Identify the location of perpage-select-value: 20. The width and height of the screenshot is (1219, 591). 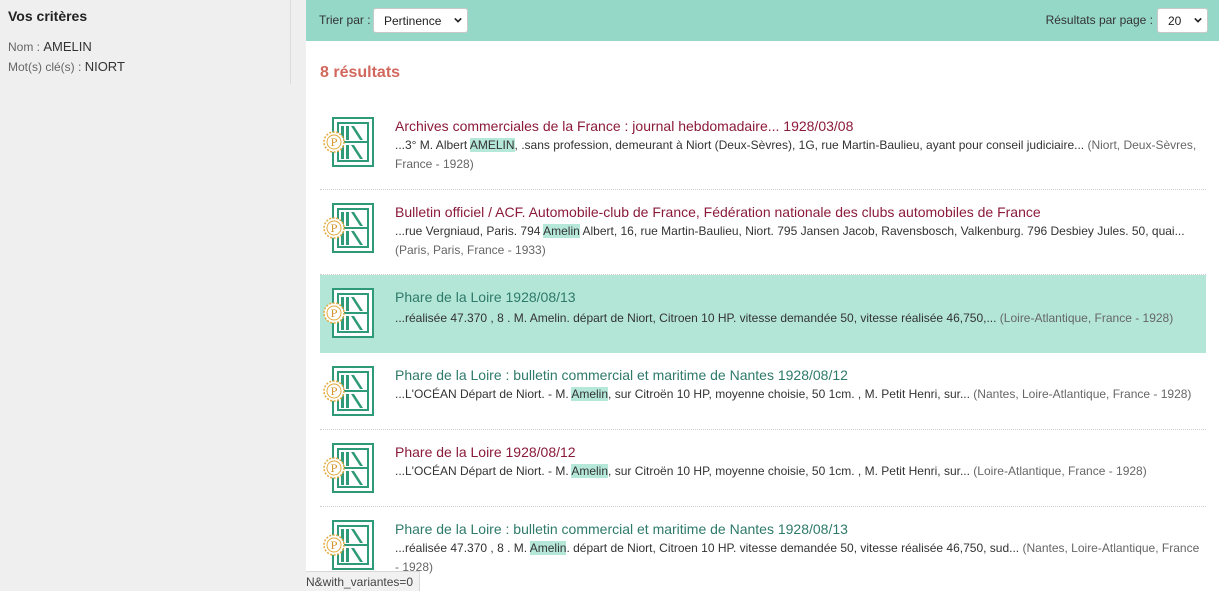
(1175, 21).